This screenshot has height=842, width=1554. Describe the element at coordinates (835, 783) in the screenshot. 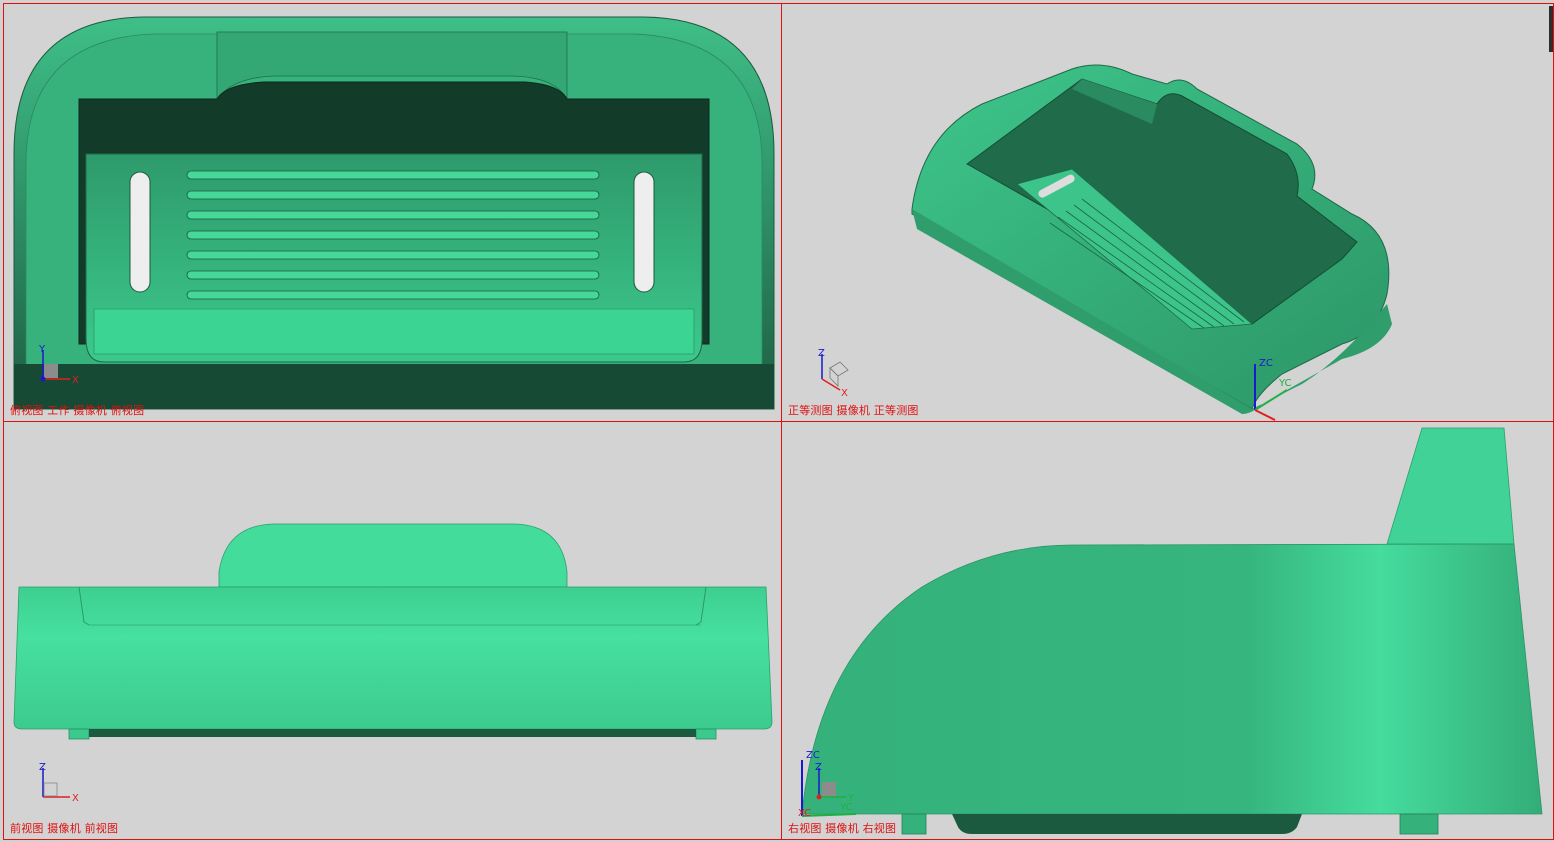

I see `axis-triad-icon: Z Y` at that location.